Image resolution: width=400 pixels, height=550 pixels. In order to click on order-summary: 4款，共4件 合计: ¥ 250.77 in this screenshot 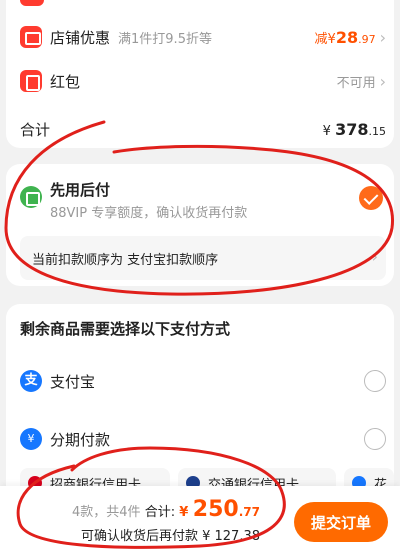, I will do `click(166, 509)`.